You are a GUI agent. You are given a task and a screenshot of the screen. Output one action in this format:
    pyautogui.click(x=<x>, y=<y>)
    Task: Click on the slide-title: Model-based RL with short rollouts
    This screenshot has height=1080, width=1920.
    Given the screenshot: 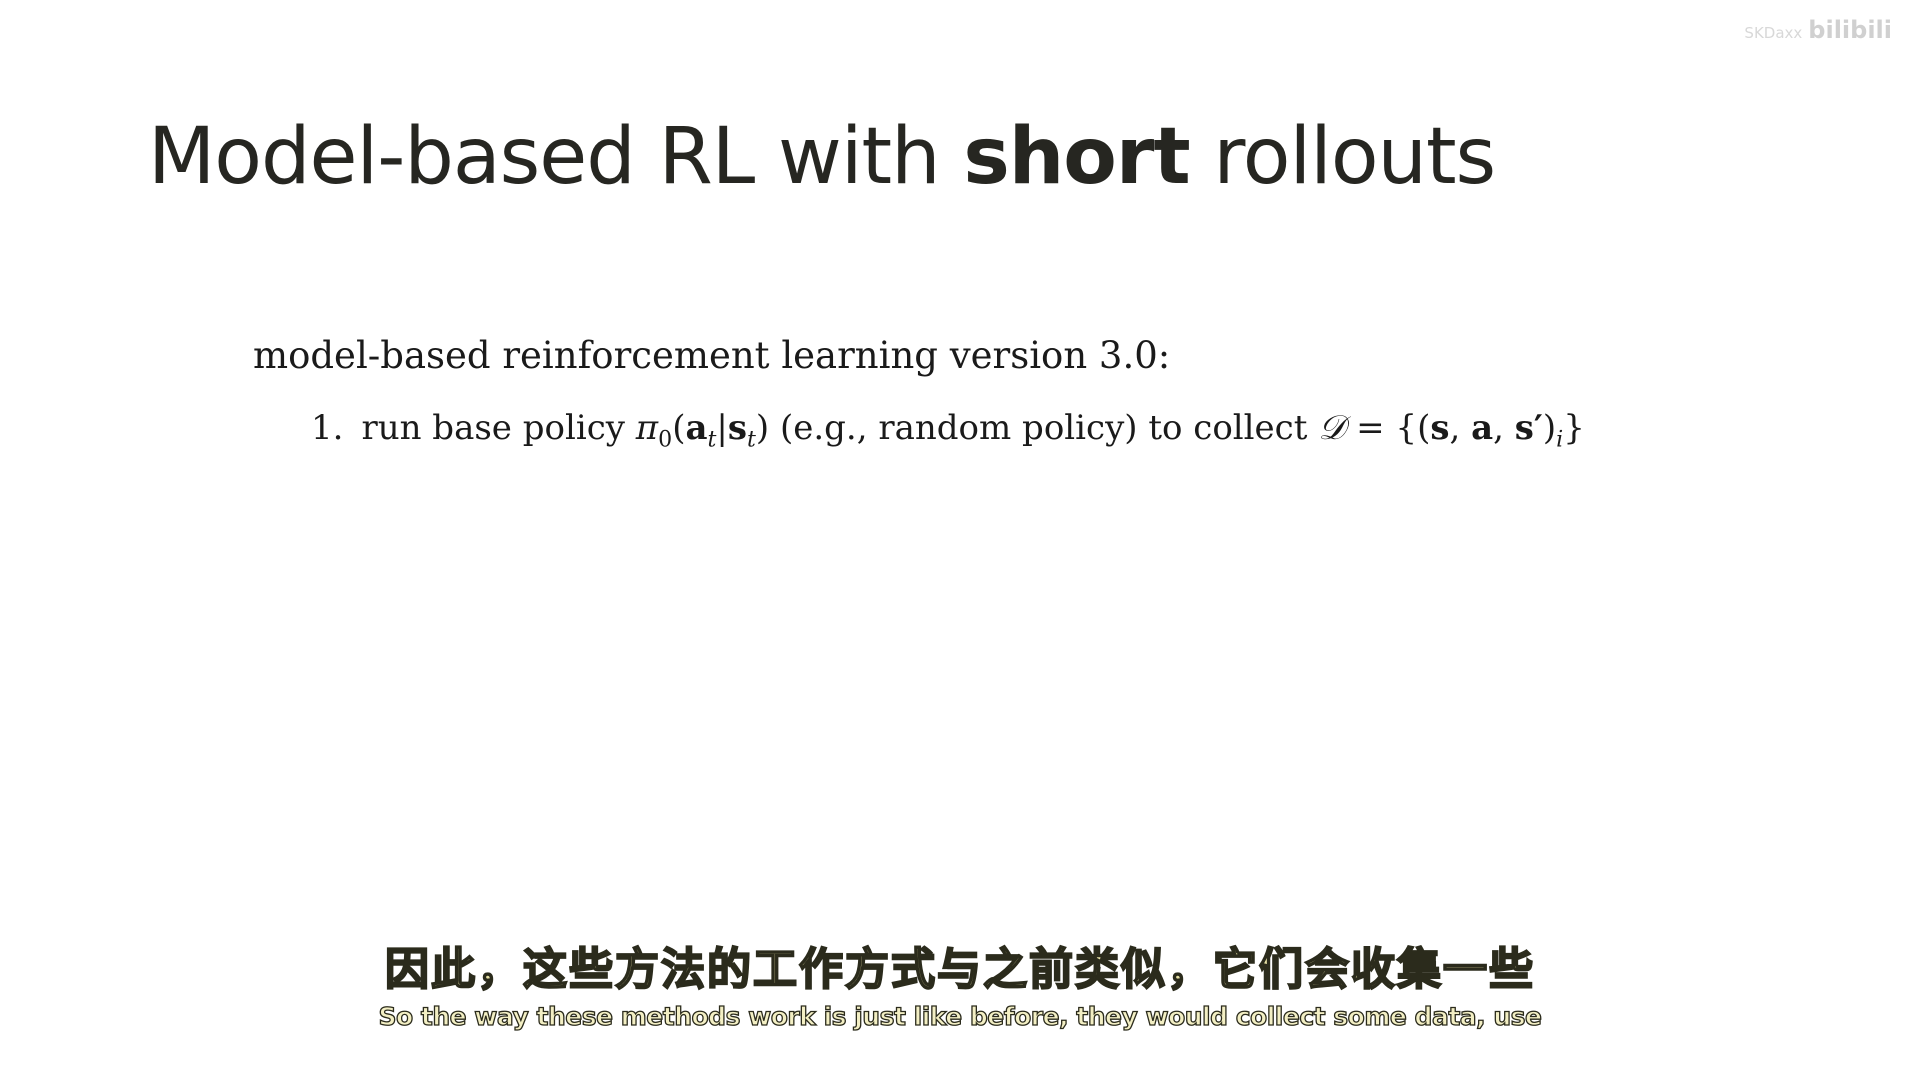 What is the action you would take?
    pyautogui.click(x=822, y=157)
    